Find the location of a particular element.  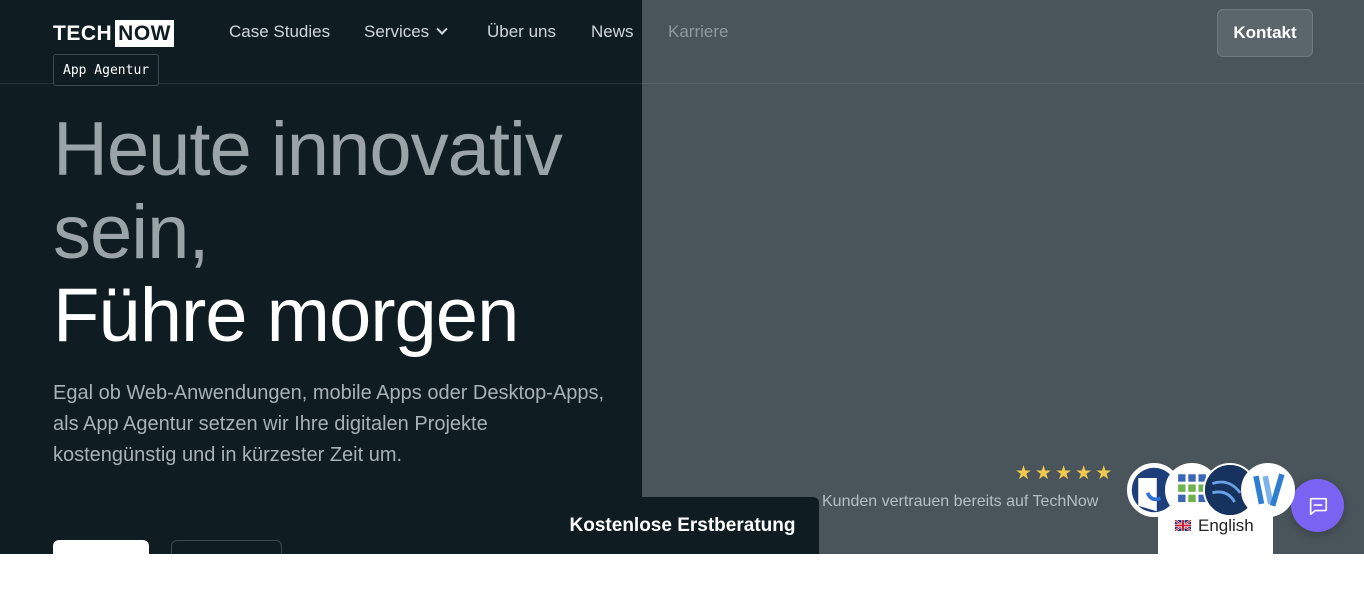

nav-label: Case Studies is located at coordinates (280, 31).